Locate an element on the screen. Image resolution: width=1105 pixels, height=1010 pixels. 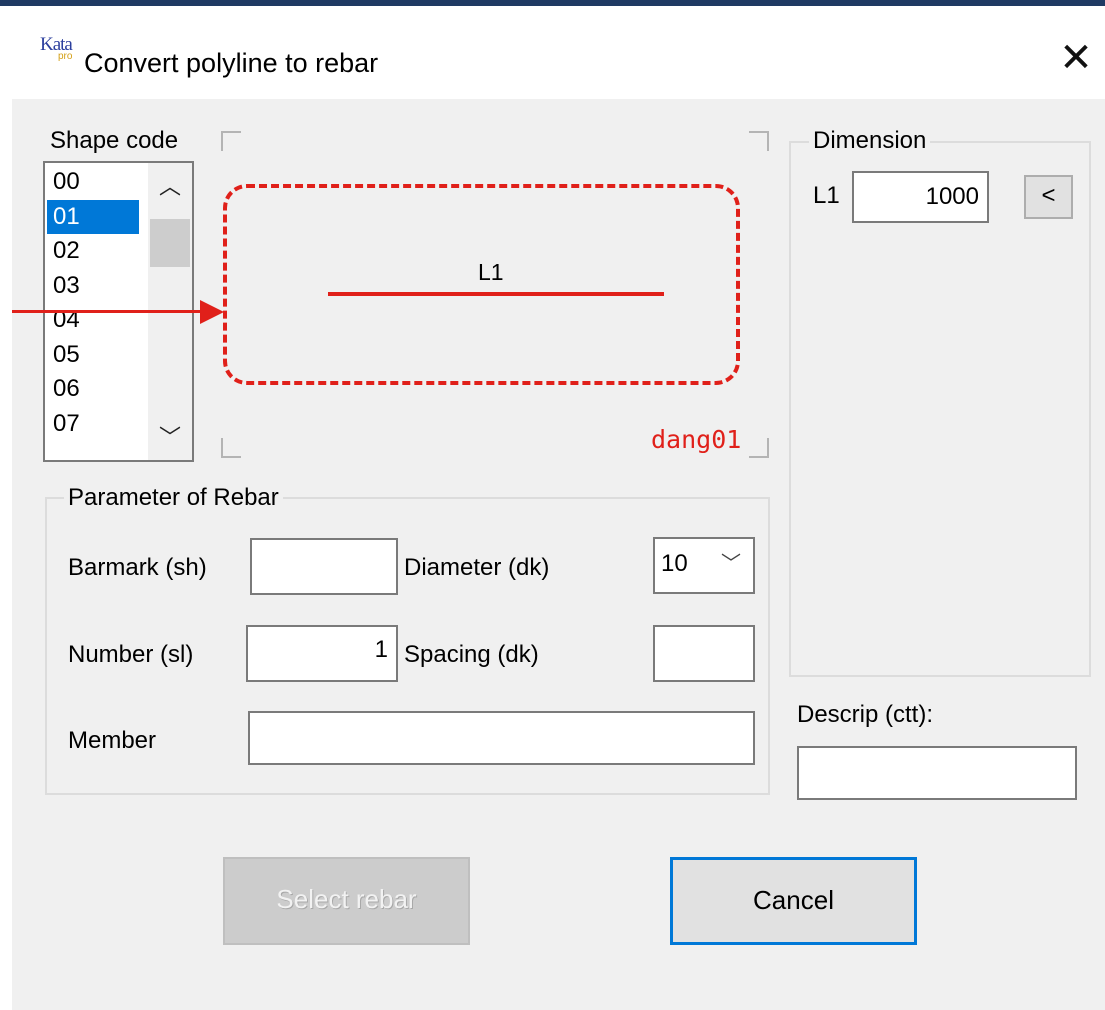
description-input is located at coordinates (937, 773).